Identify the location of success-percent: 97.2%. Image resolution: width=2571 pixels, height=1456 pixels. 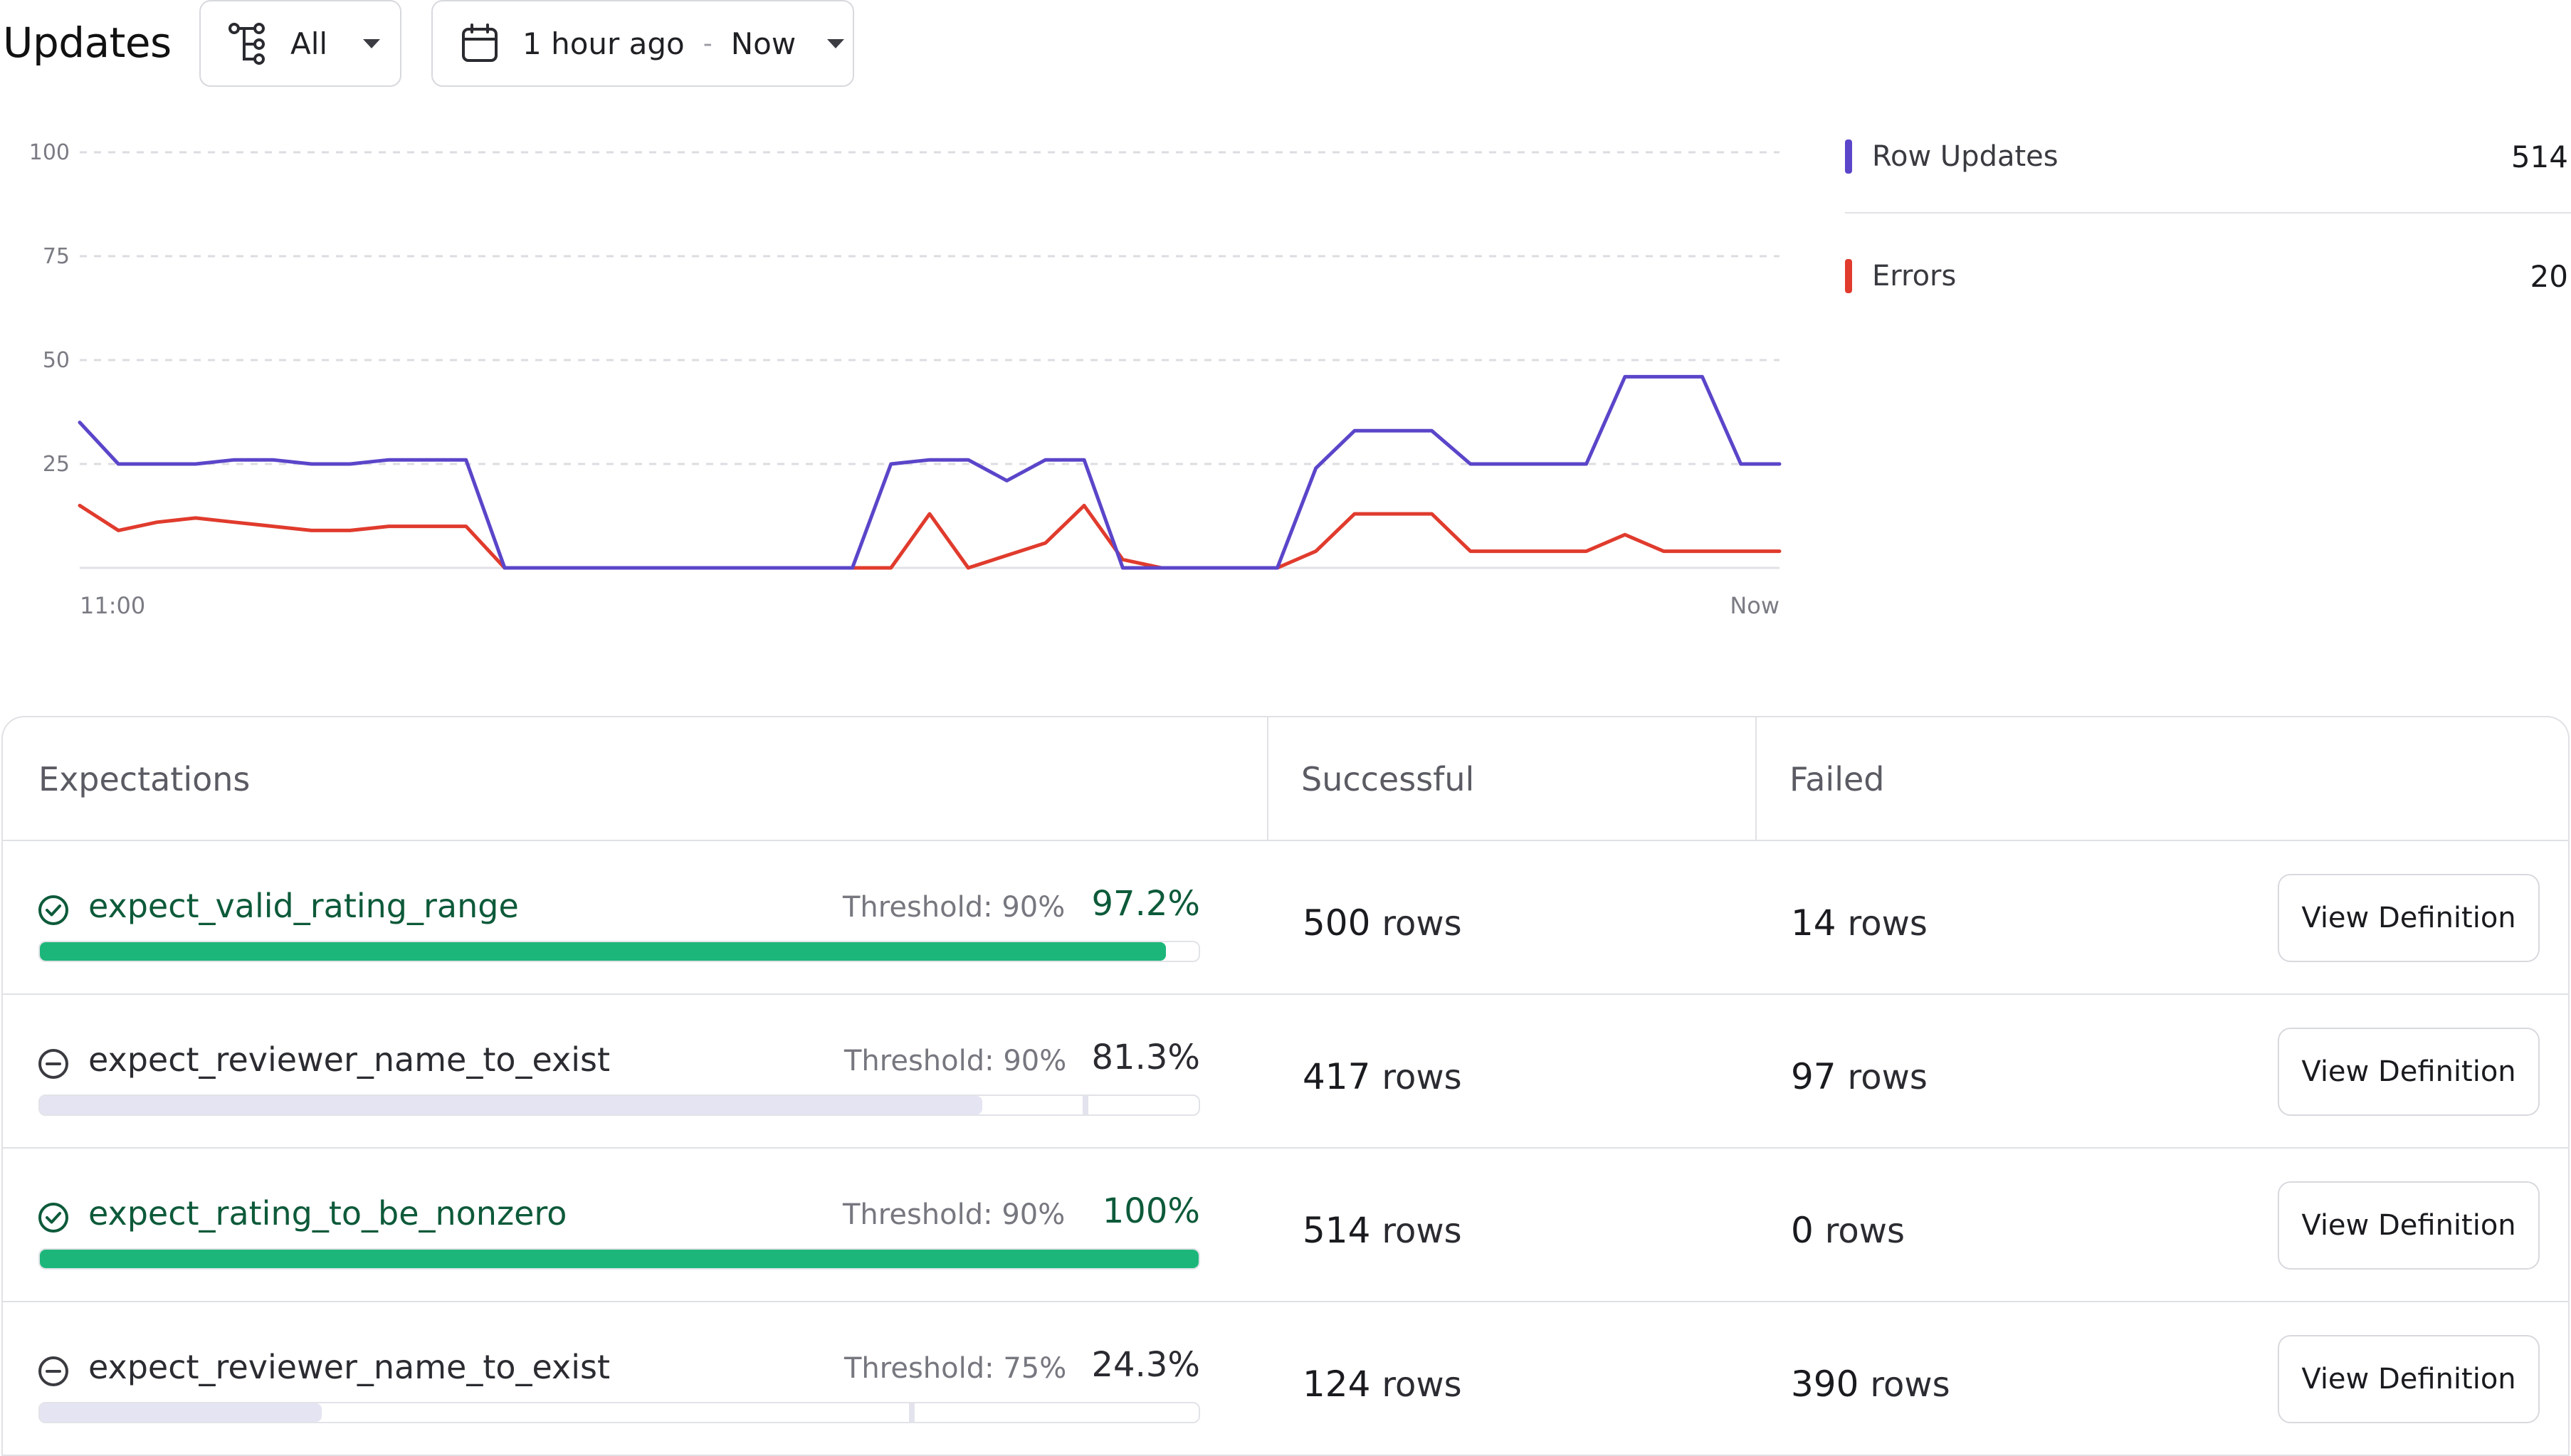
(1145, 904).